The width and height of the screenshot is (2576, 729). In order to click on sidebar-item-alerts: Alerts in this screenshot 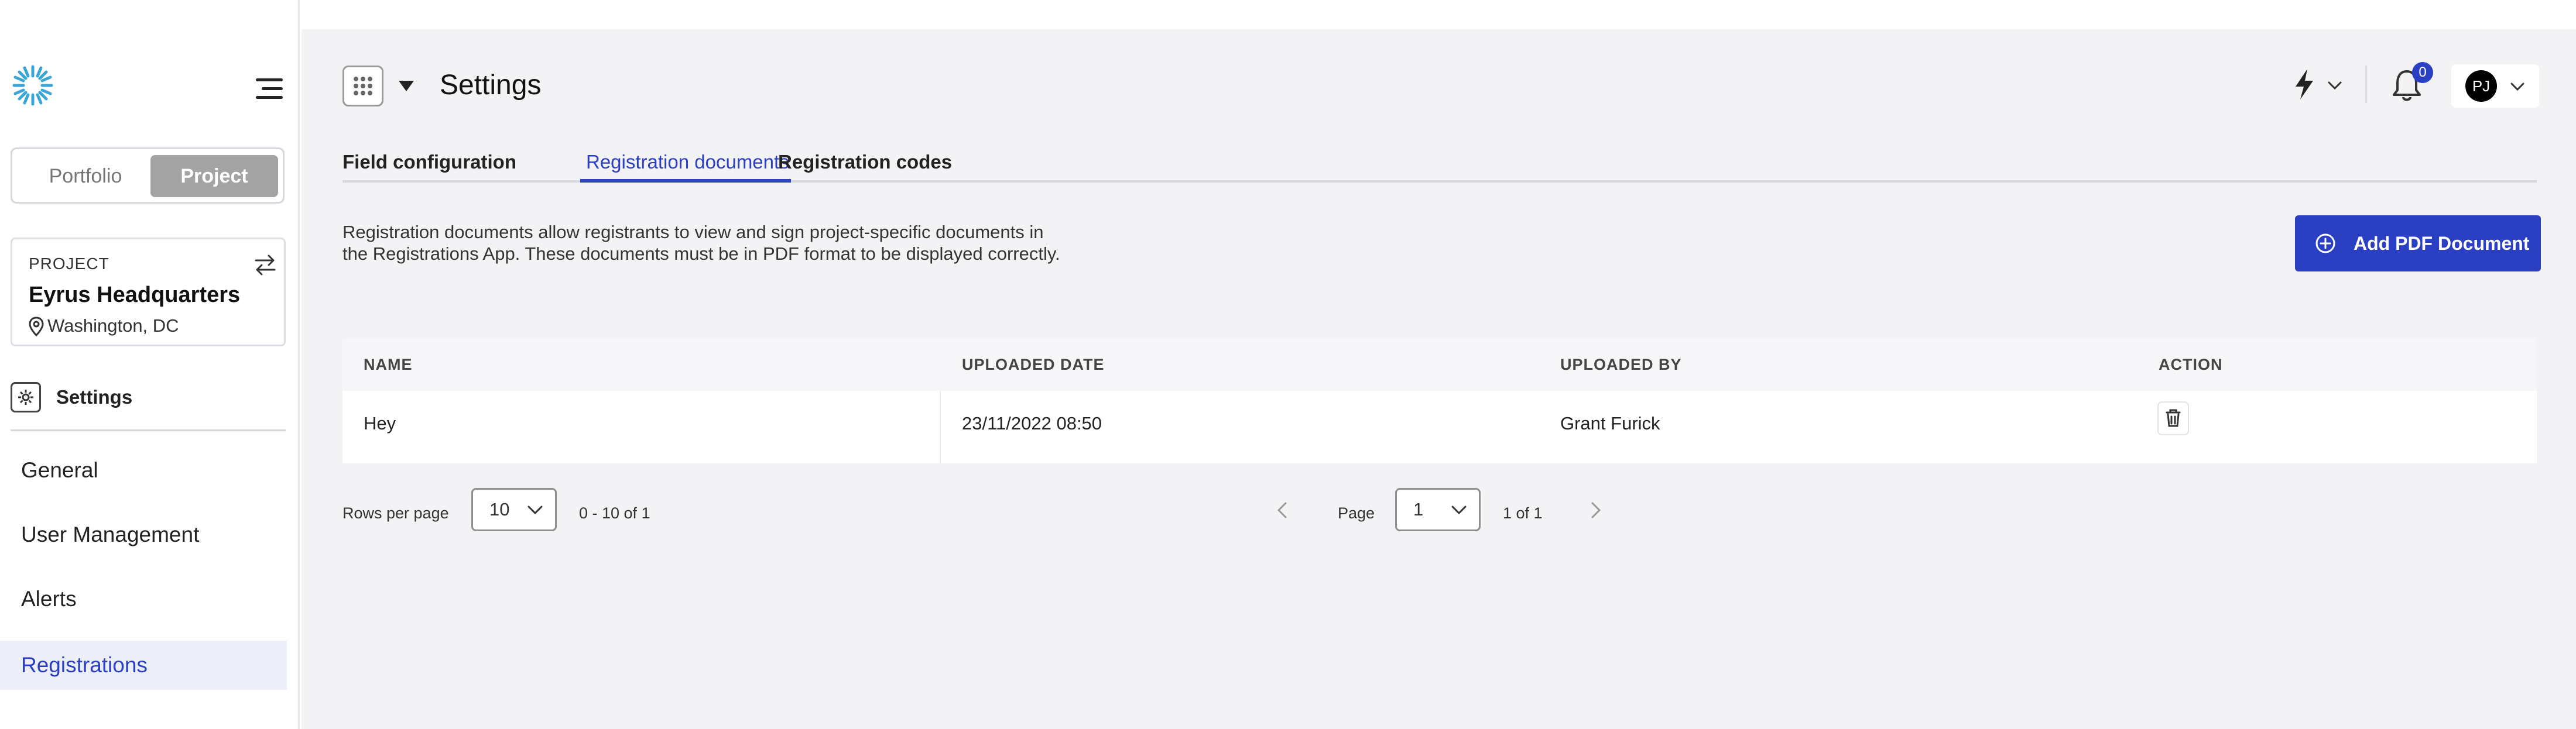, I will do `click(143, 599)`.